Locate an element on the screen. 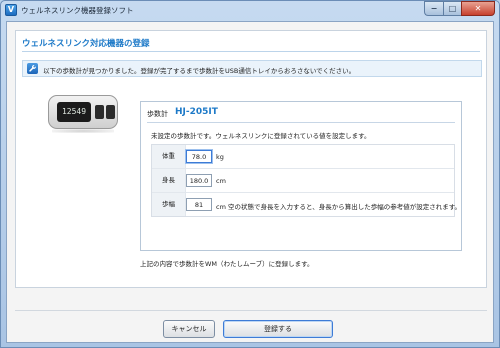 Image resolution: width=500 pixels, height=348 pixels. height-unit: cm is located at coordinates (221, 181).